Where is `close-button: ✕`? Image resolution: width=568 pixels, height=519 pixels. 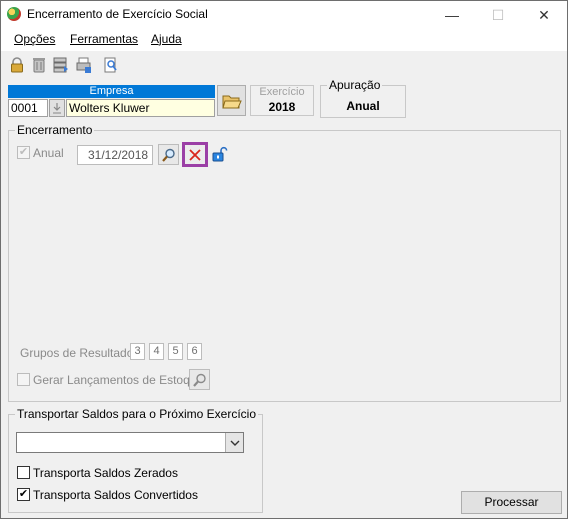 close-button: ✕ is located at coordinates (544, 15).